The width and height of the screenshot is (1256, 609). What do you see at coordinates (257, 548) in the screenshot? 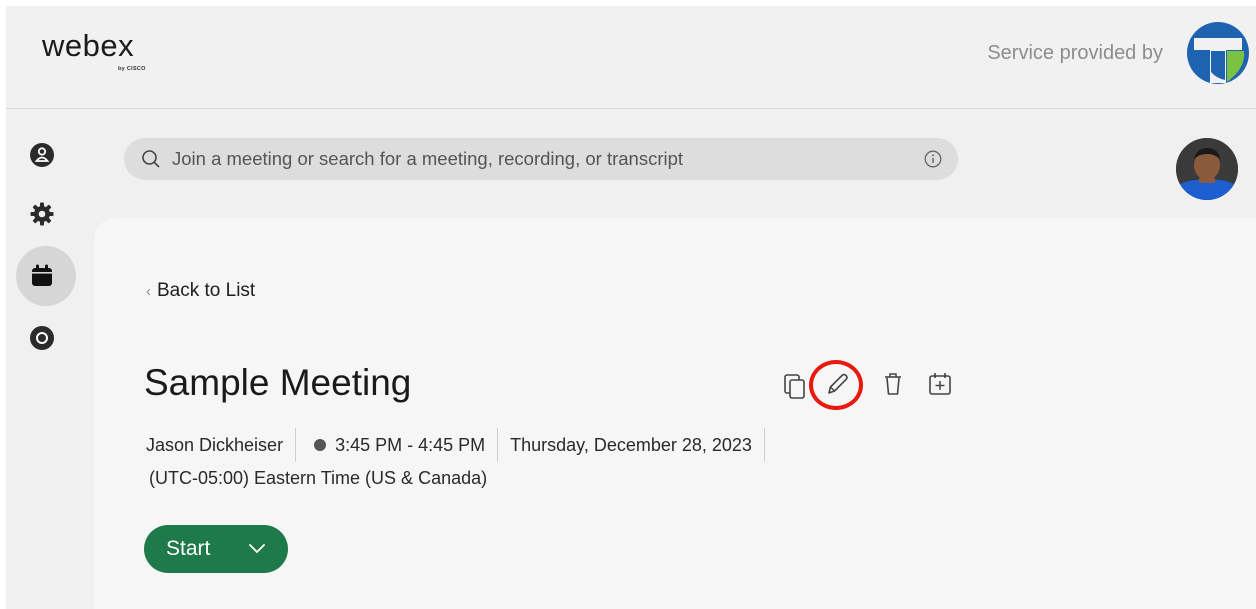
I see `chevron-down-icon` at bounding box center [257, 548].